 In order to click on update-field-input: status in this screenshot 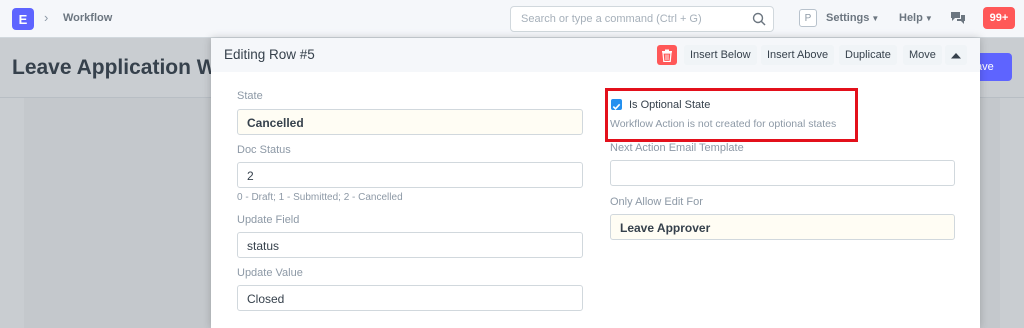, I will do `click(410, 245)`.